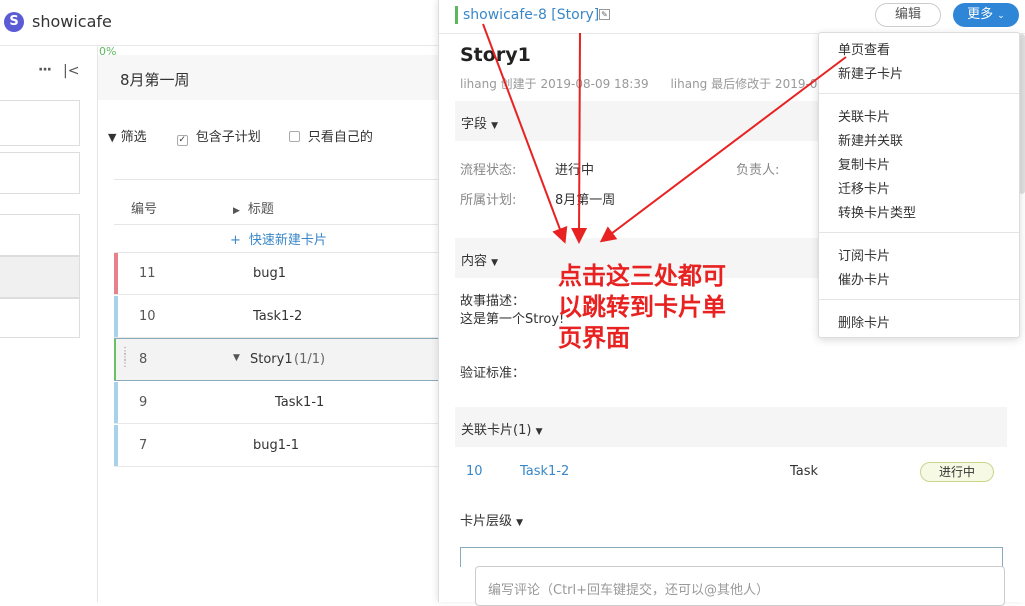 This screenshot has width=1025, height=606. Describe the element at coordinates (642, 276) in the screenshot. I see `annotation-line: 点击这三处都可` at that location.